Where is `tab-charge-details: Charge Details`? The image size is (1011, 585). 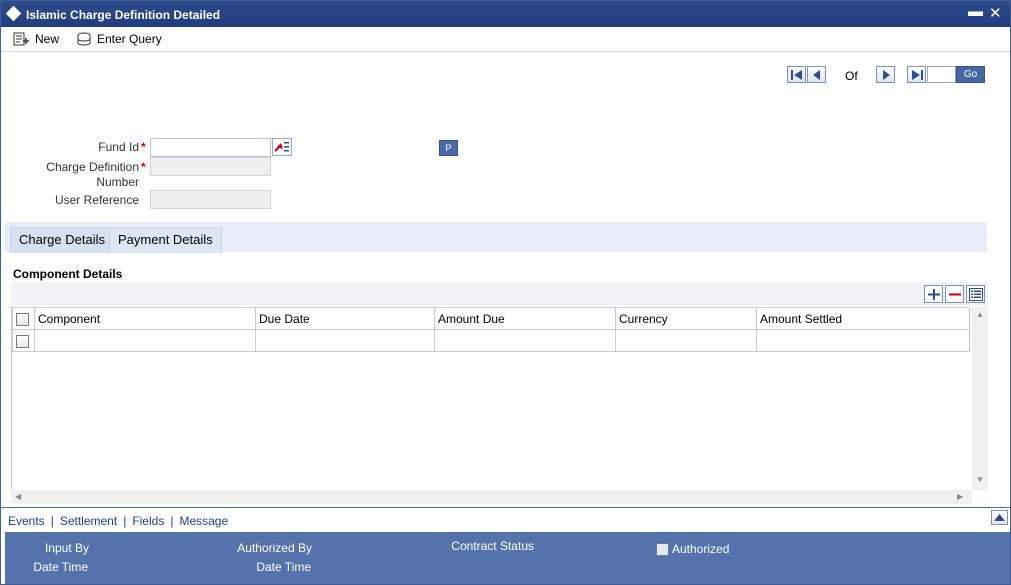 tab-charge-details: Charge Details is located at coordinates (62, 240).